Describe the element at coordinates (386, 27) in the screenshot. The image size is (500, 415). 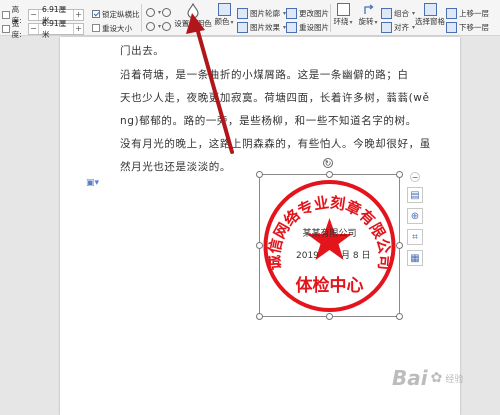
I see `align-icon` at that location.